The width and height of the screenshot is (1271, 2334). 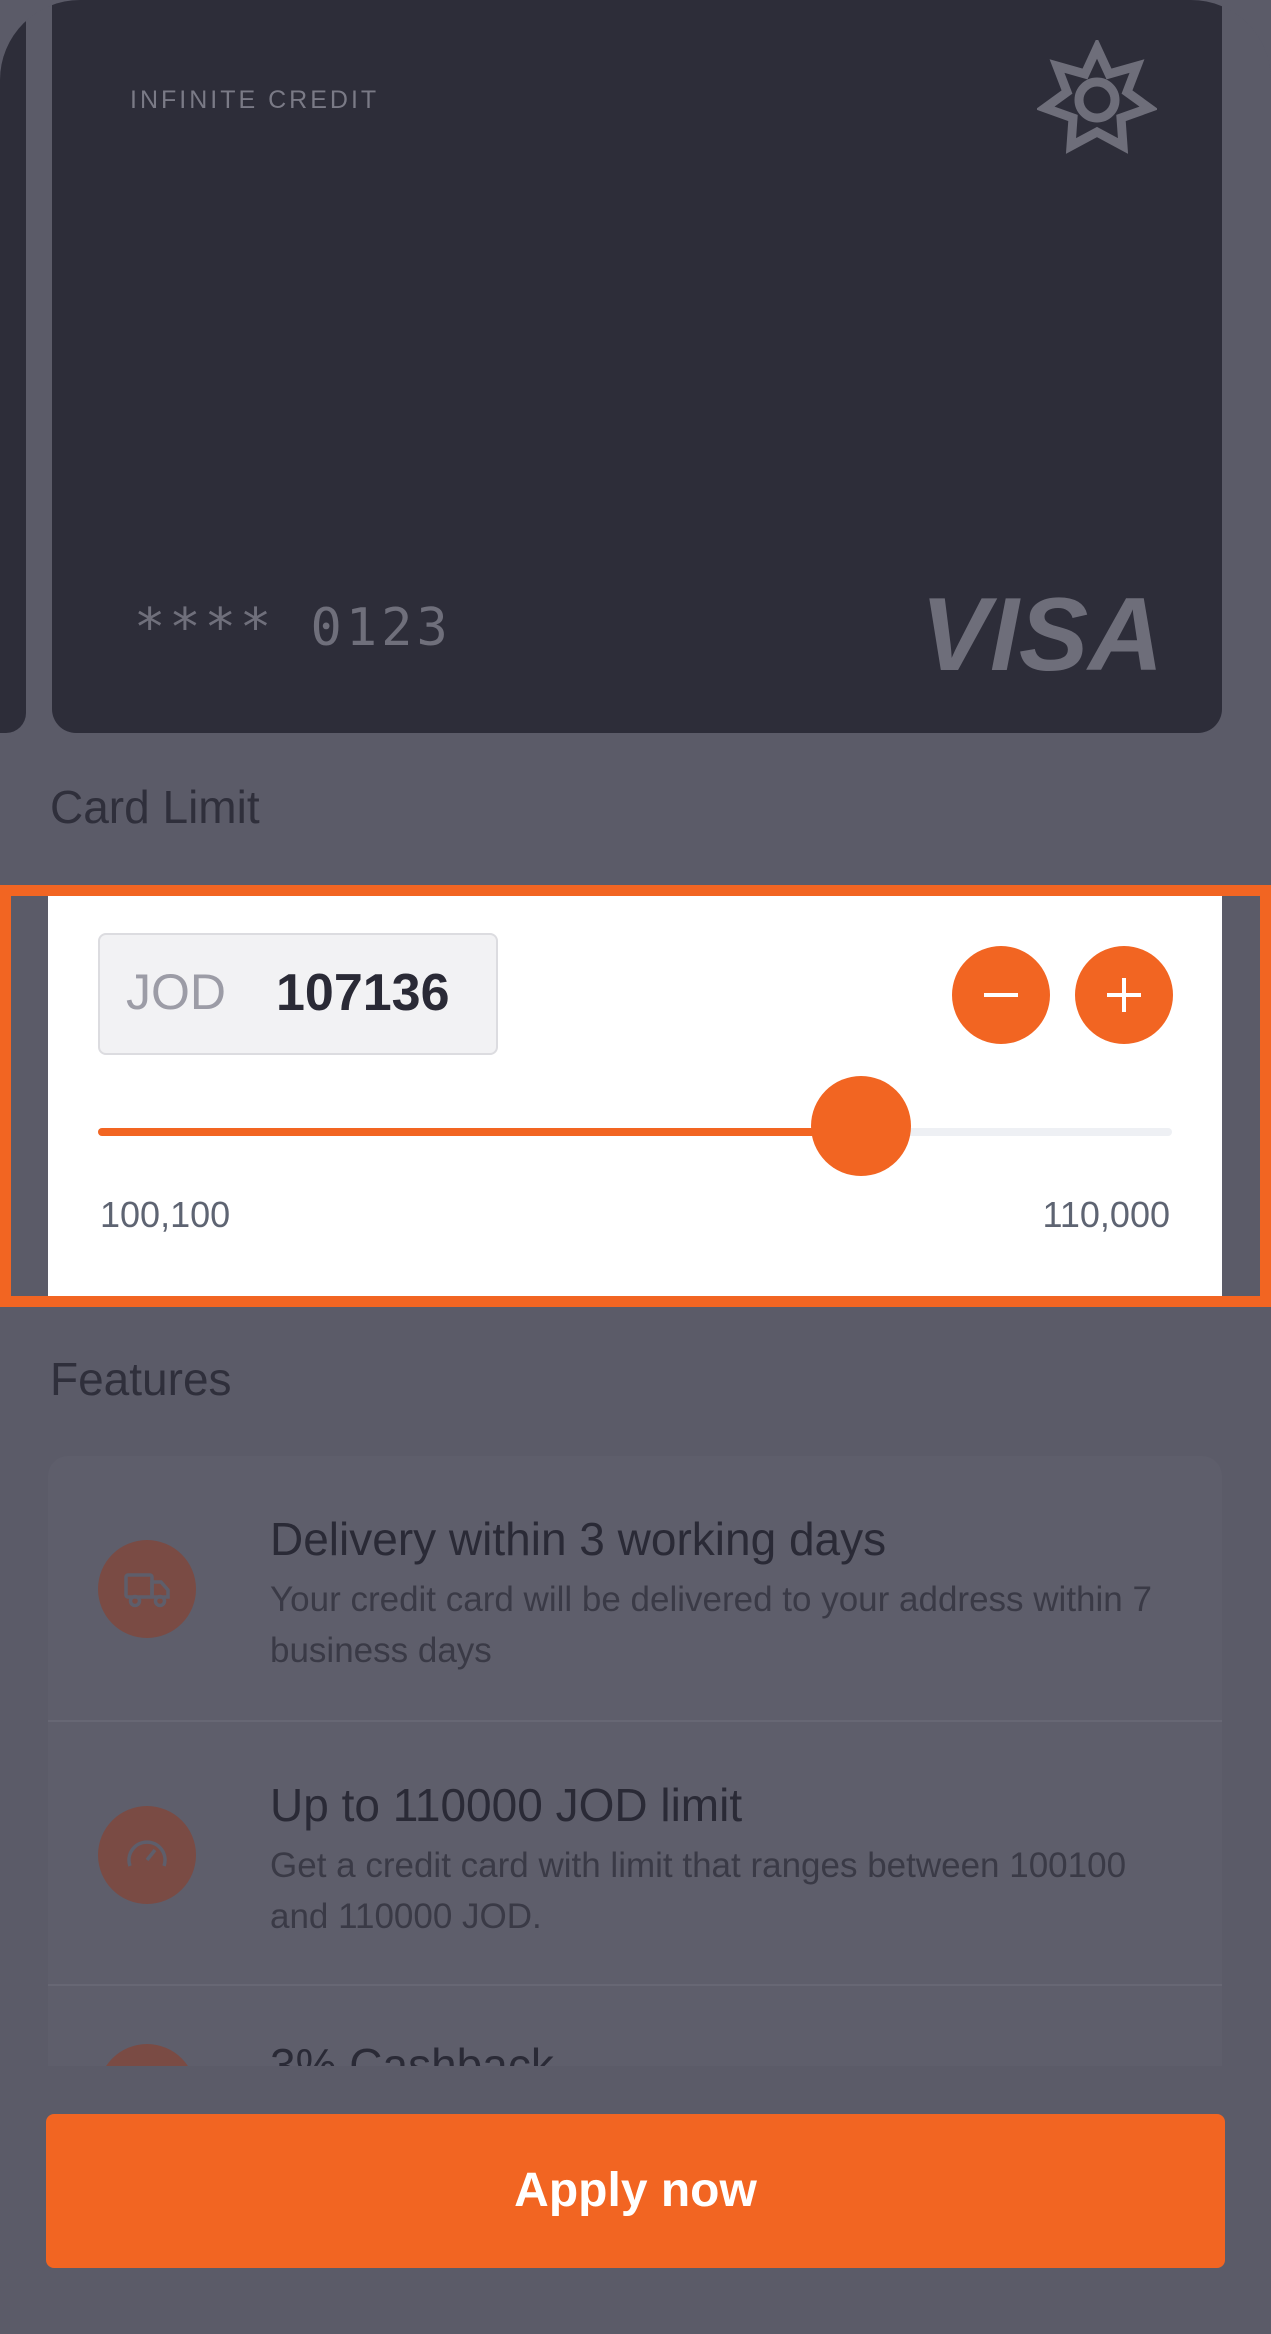 What do you see at coordinates (147, 1589) in the screenshot?
I see `truck-icon` at bounding box center [147, 1589].